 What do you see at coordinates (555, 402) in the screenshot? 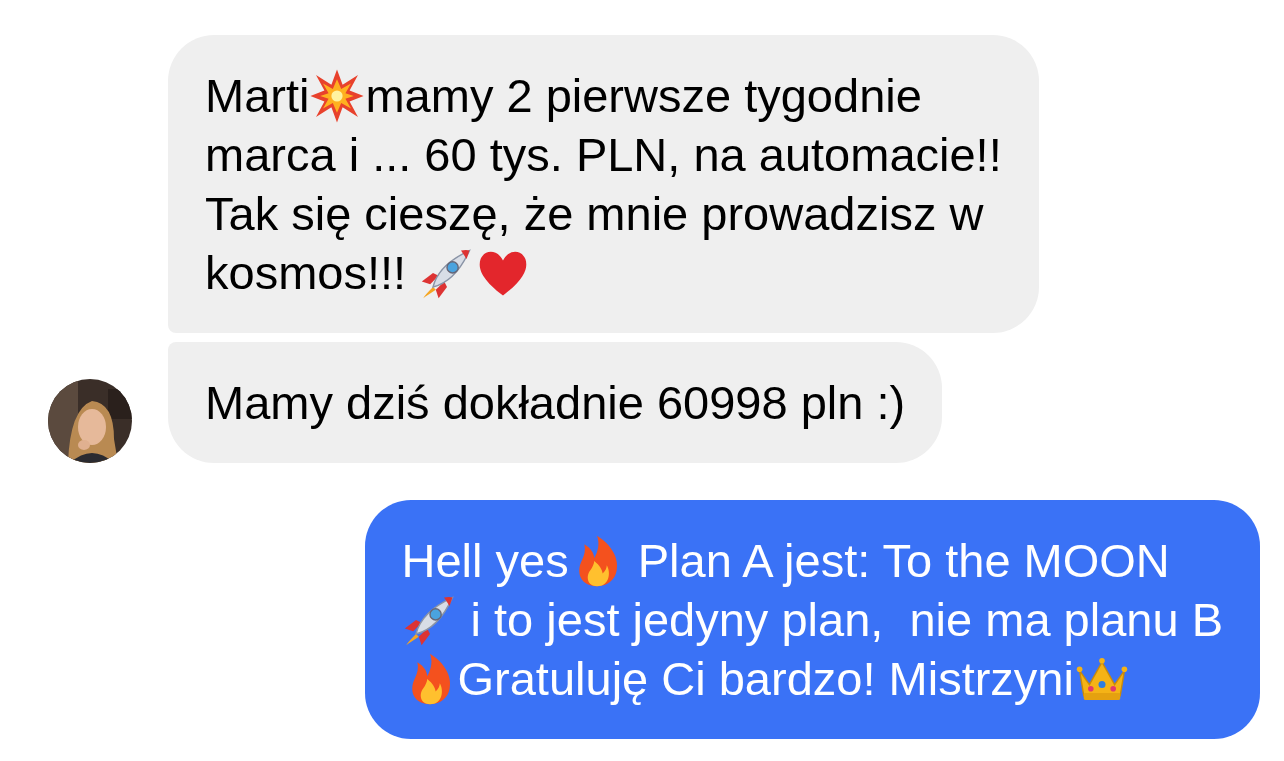
I see `message-text: Mamy dziś dokładnie 60998 pln :)` at bounding box center [555, 402].